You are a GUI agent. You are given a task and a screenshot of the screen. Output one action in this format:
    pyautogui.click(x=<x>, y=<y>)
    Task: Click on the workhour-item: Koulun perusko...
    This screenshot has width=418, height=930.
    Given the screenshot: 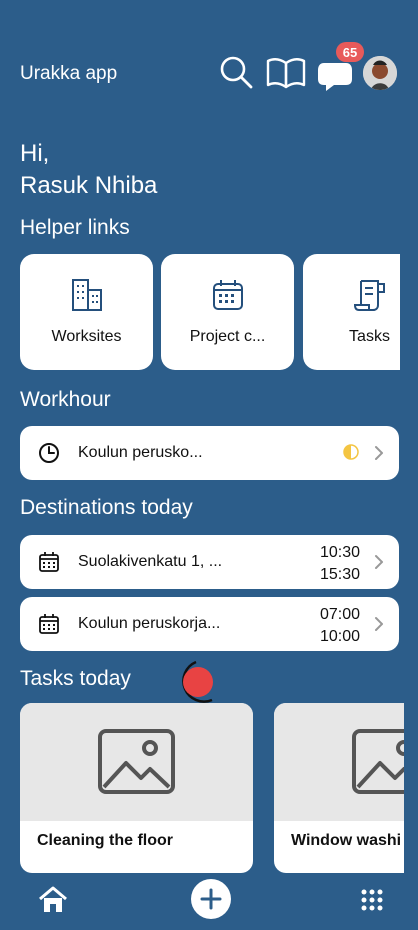 What is the action you would take?
    pyautogui.click(x=209, y=453)
    